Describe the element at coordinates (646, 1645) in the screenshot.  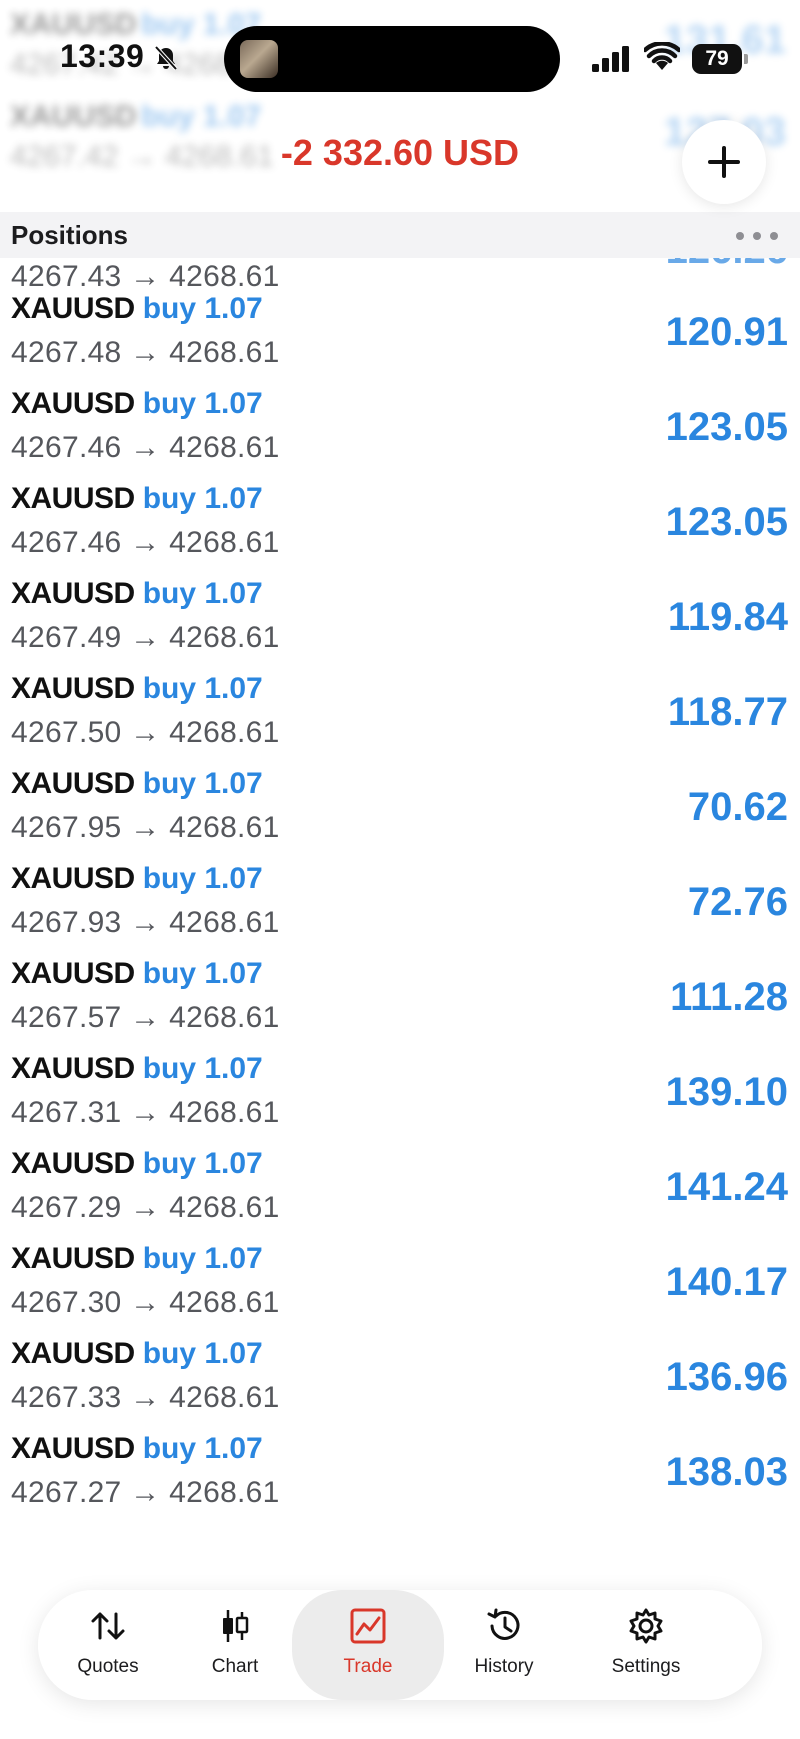
I see `tab-settings: Settings` at that location.